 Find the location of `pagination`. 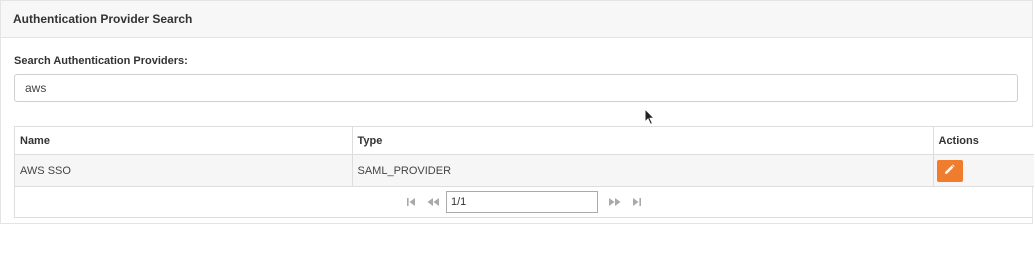

pagination is located at coordinates (524, 202).